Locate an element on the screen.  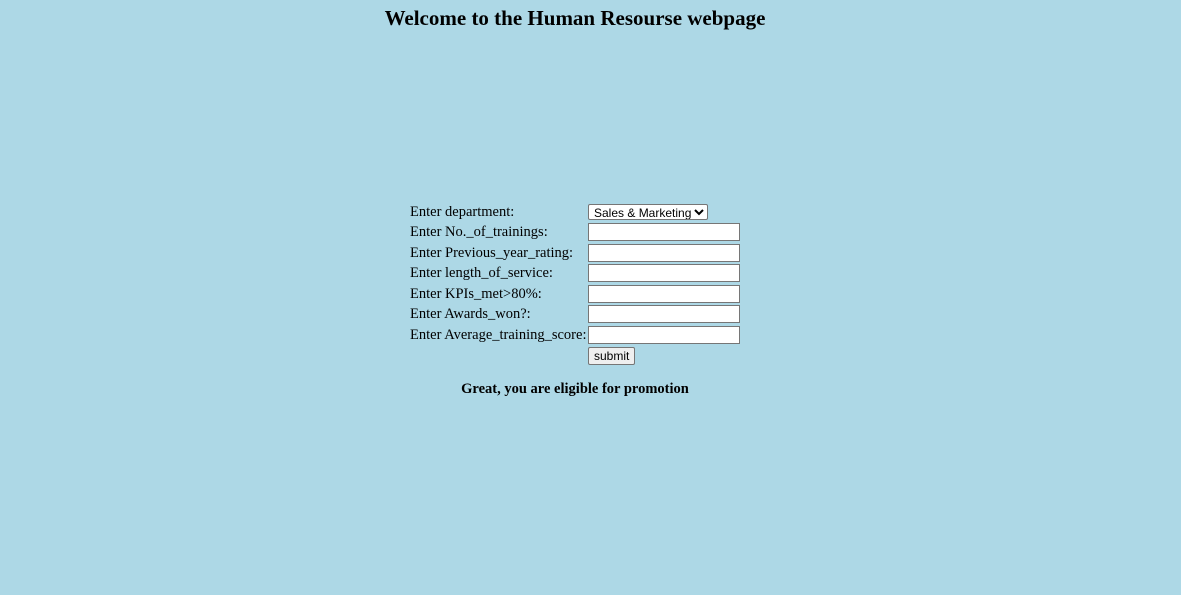
length-of-service-label: Enter length_of_service: is located at coordinates (481, 273).